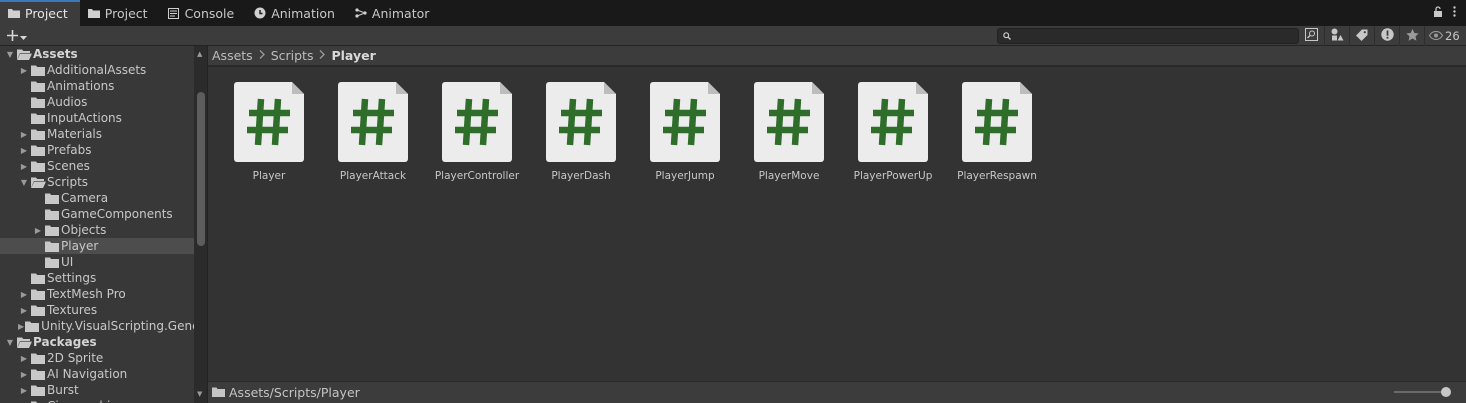 Image resolution: width=1466 pixels, height=403 pixels. Describe the element at coordinates (1148, 36) in the screenshot. I see `search-input` at that location.